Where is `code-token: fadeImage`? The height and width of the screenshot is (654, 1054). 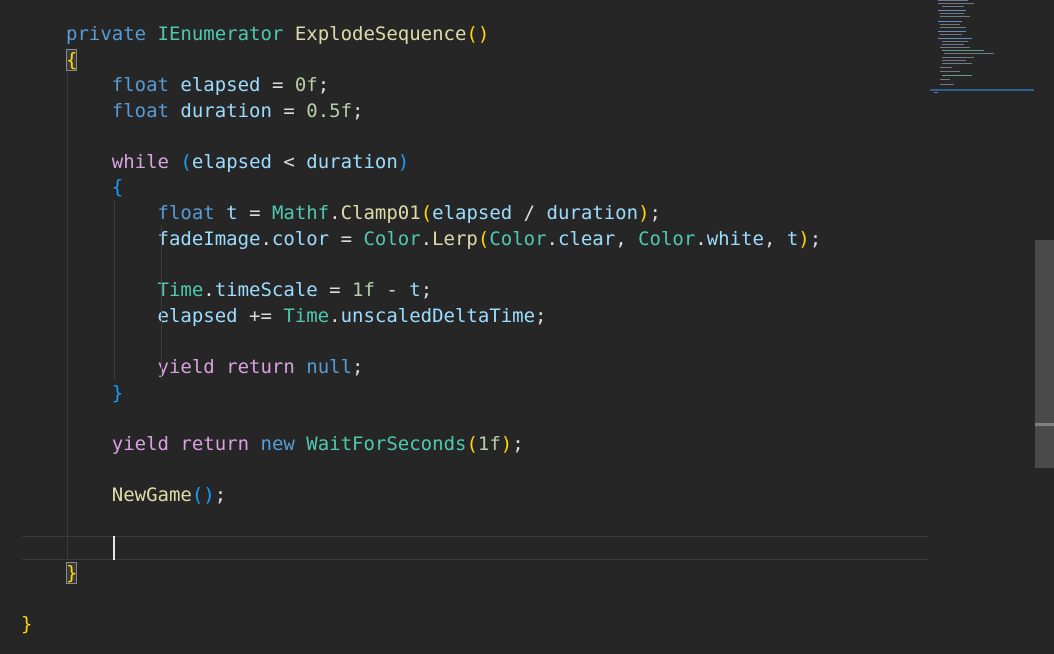 code-token: fadeImage is located at coordinates (209, 239).